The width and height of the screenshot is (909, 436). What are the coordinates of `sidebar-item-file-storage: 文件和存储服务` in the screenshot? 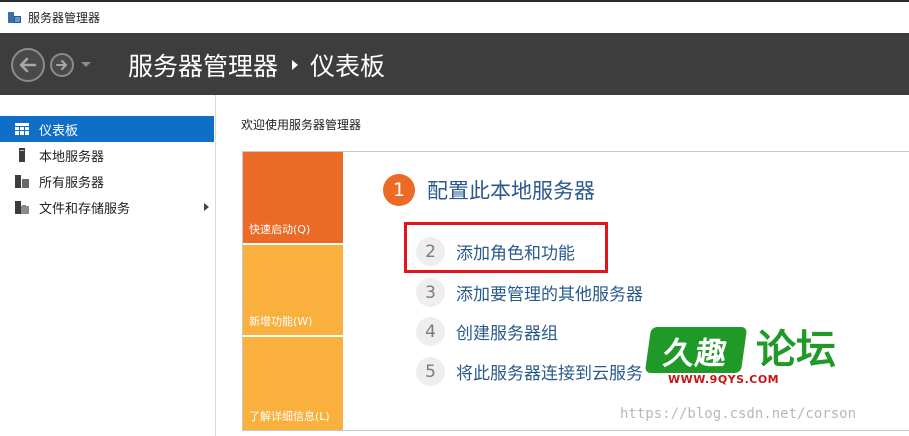 It's located at (107, 207).